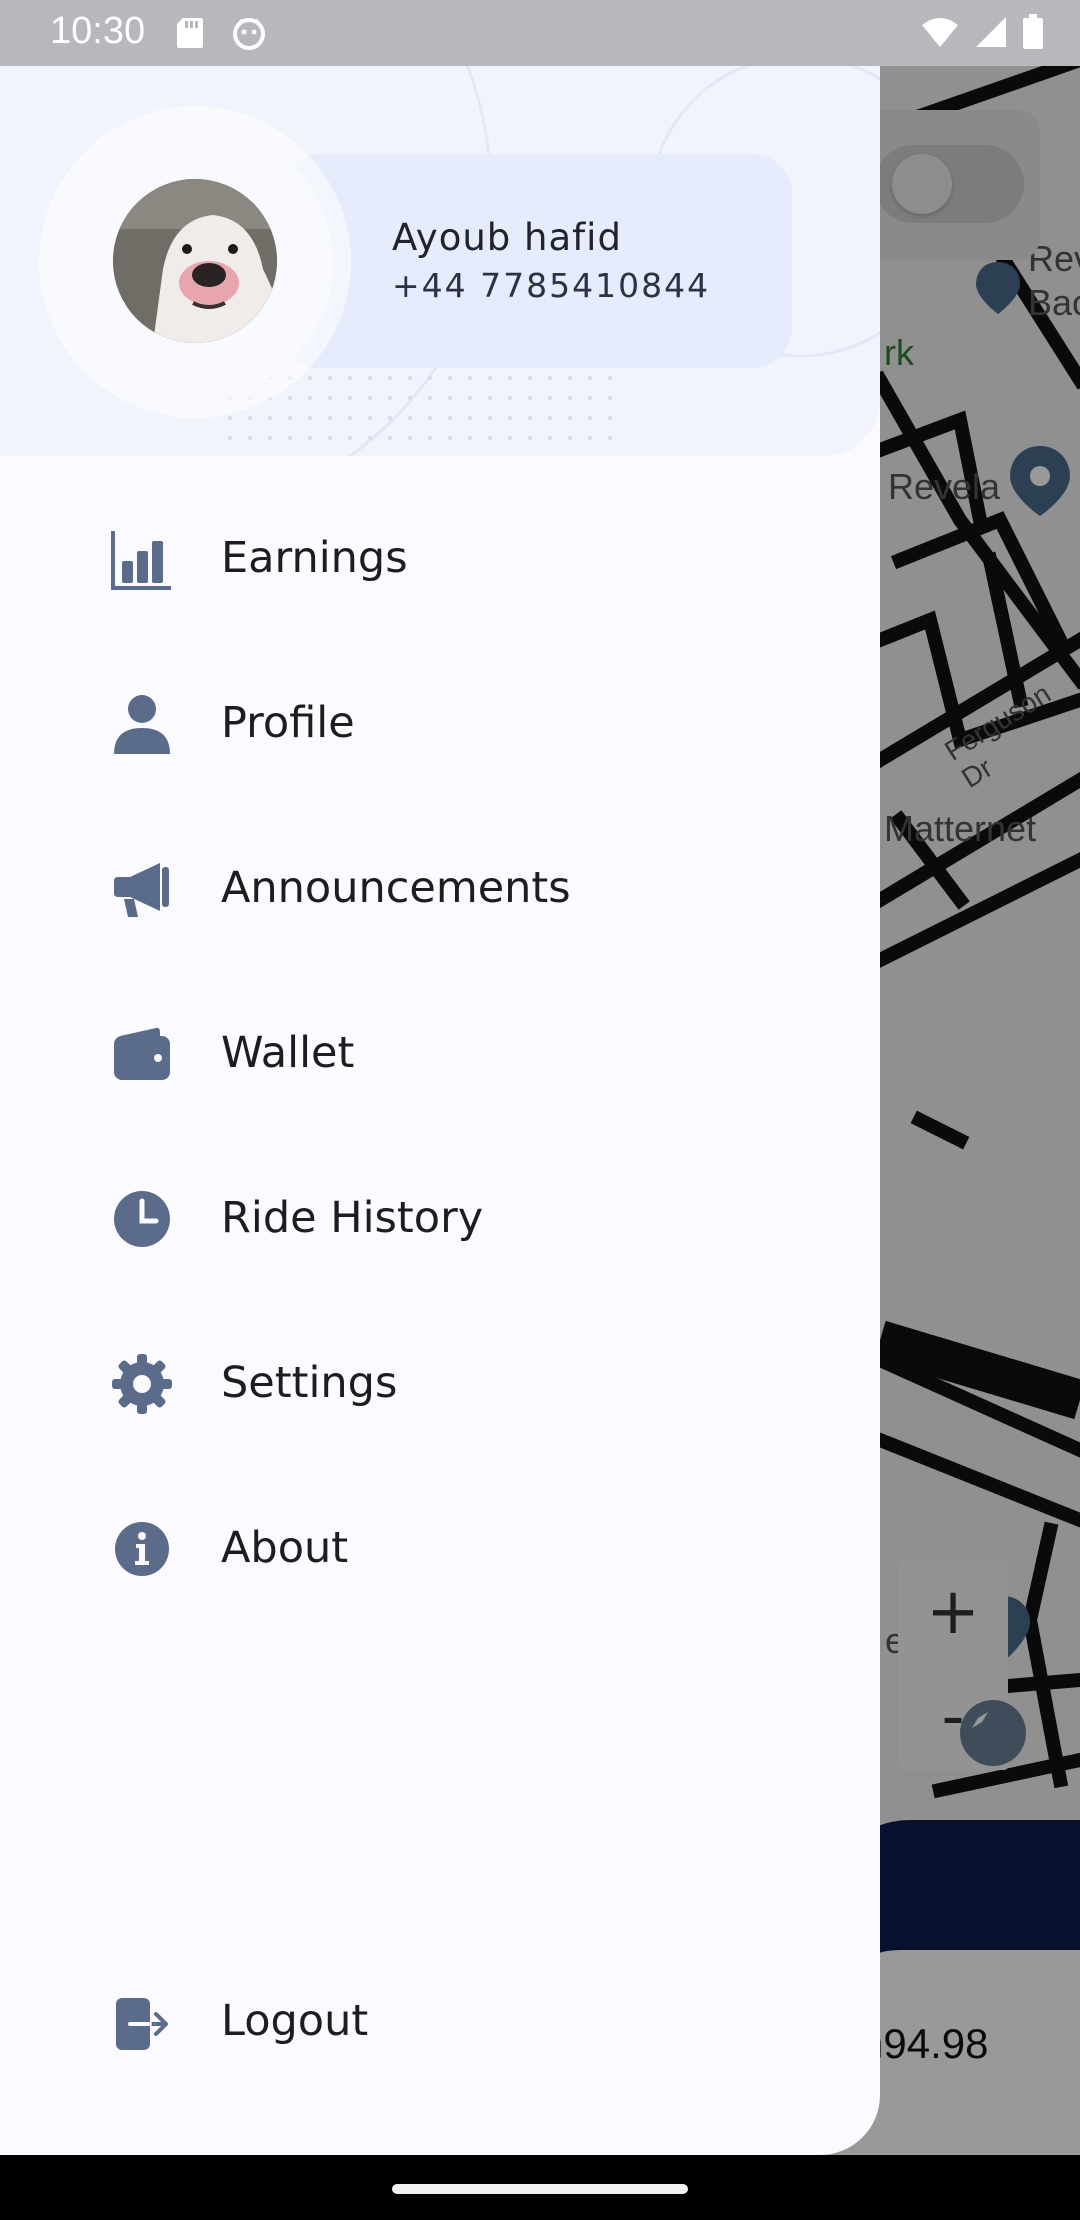  What do you see at coordinates (440, 2022) in the screenshot?
I see `logout-button: Logout` at bounding box center [440, 2022].